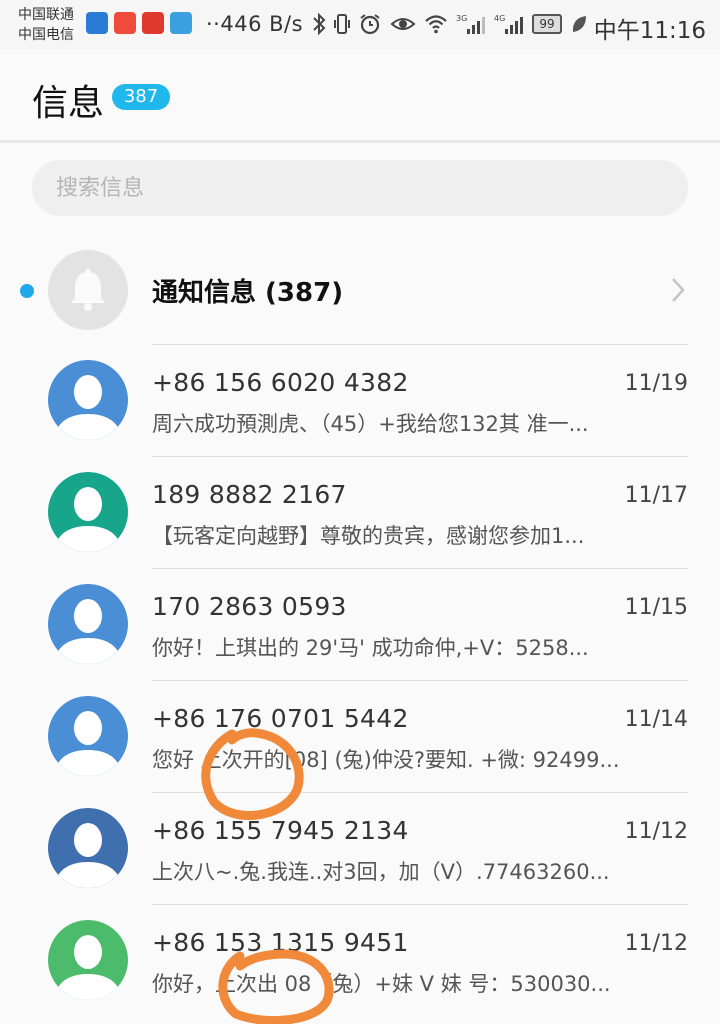 The height and width of the screenshot is (1024, 720). I want to click on search-bar, so click(360, 188).